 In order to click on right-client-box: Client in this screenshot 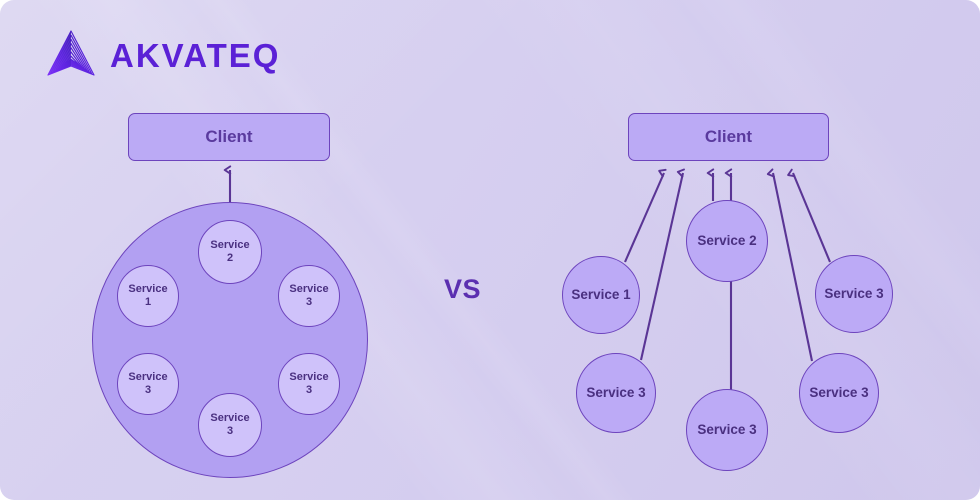, I will do `click(728, 137)`.